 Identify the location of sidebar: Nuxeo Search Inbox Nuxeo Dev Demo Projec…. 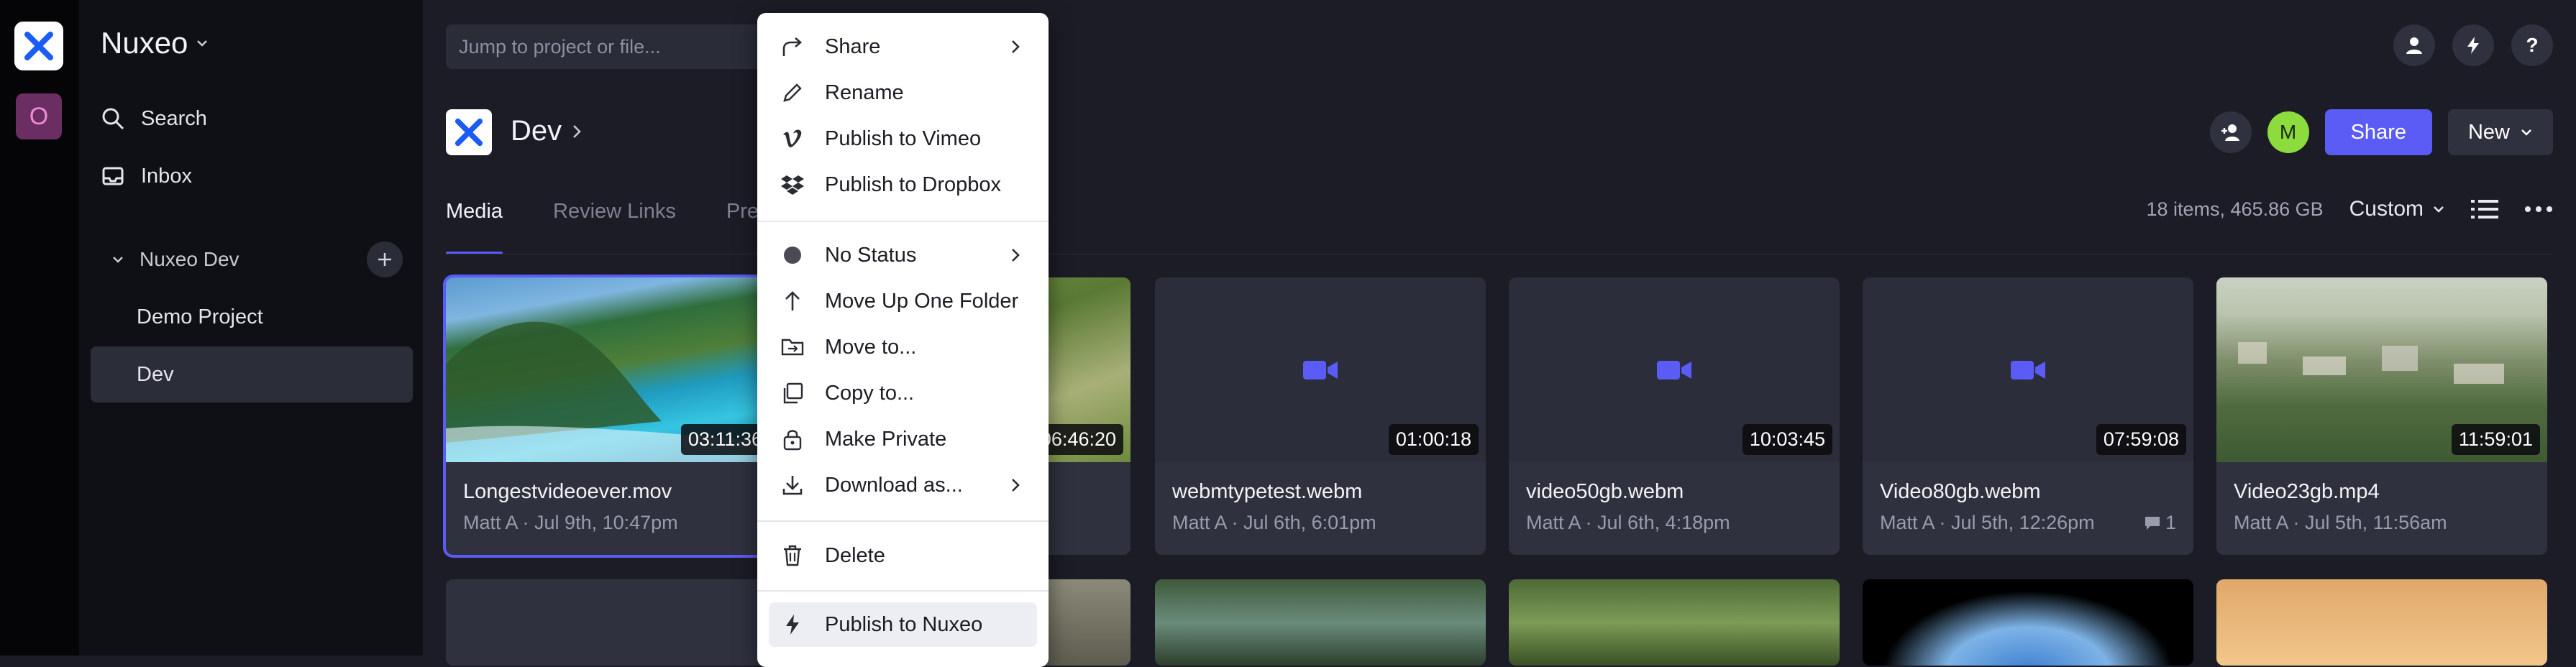
(251, 328).